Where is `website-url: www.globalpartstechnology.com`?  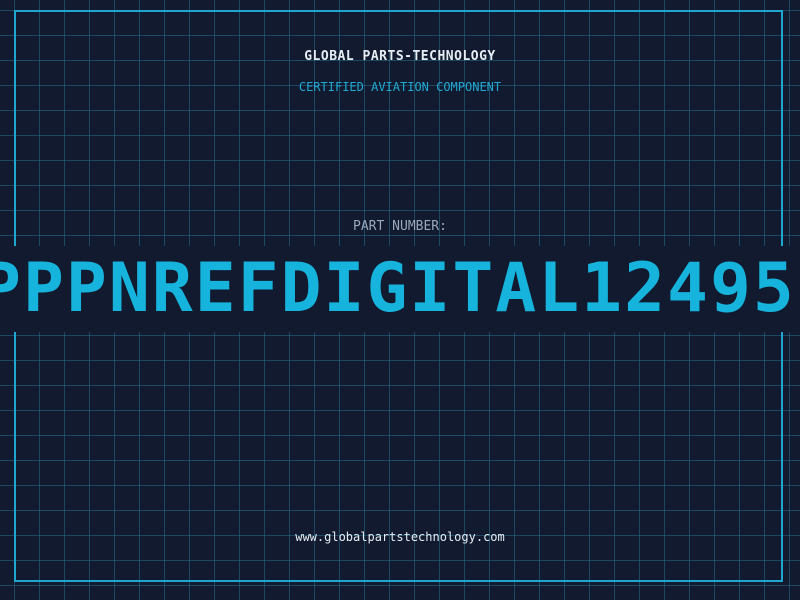
website-url: www.globalpartstechnology.com is located at coordinates (400, 537).